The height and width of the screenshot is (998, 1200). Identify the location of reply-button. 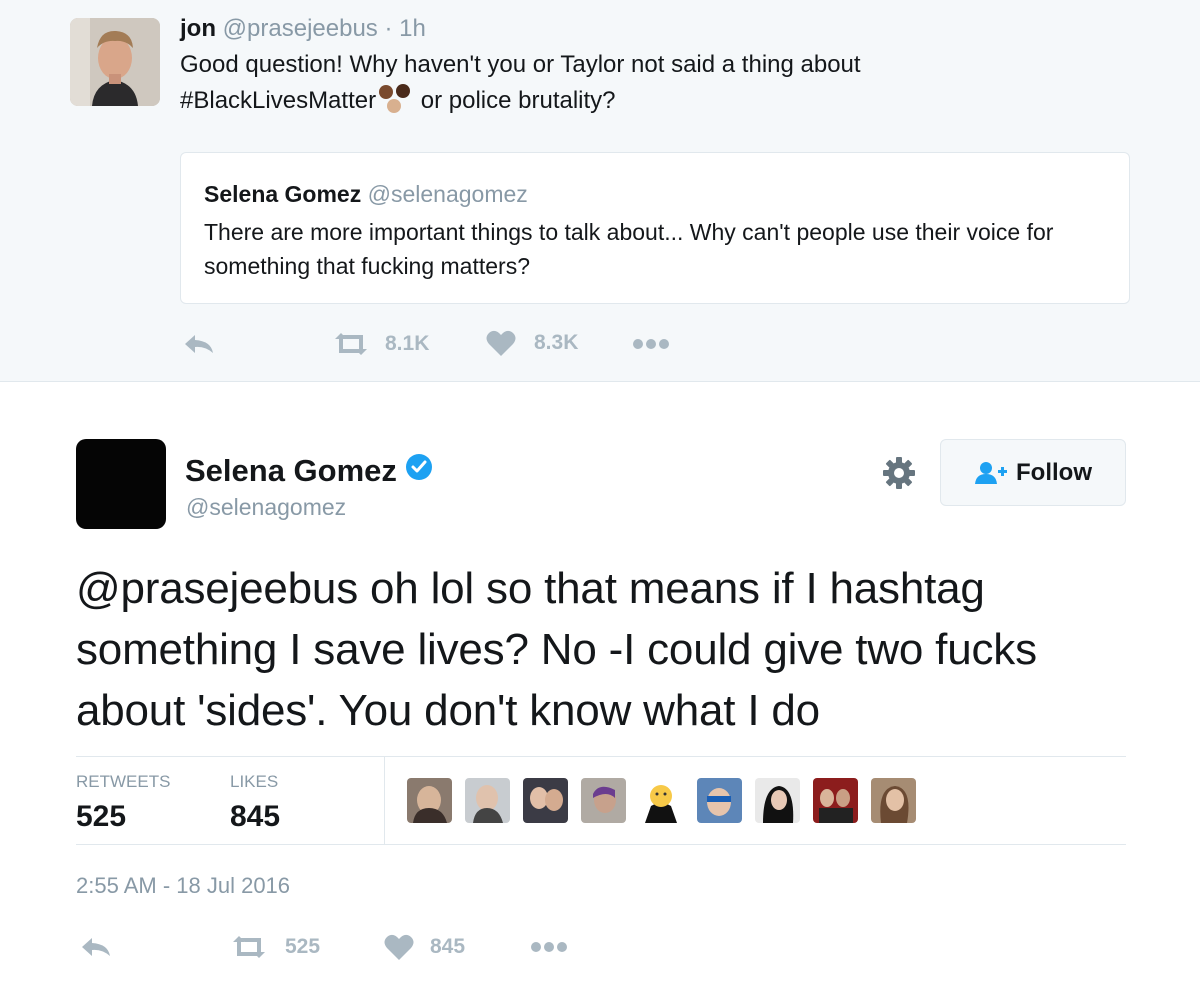
(199, 344).